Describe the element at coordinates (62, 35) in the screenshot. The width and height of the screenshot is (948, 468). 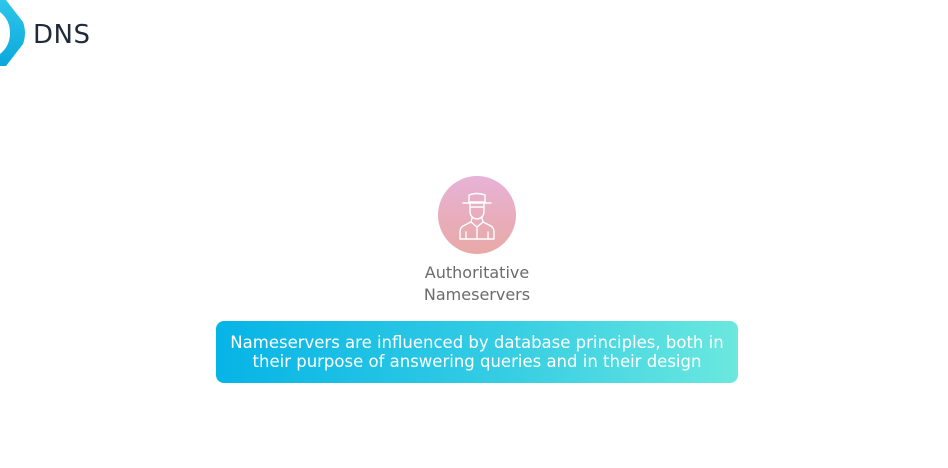
I see `app-title: DNS` at that location.